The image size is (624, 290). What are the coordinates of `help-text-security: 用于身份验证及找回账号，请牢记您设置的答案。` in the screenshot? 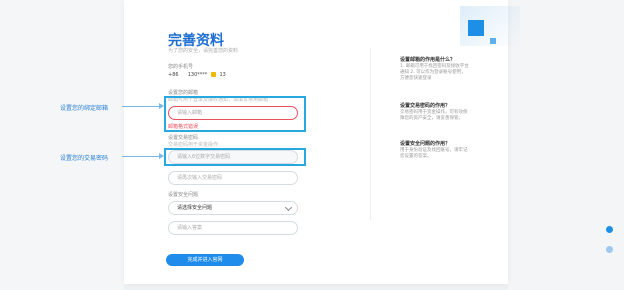 It's located at (434, 153).